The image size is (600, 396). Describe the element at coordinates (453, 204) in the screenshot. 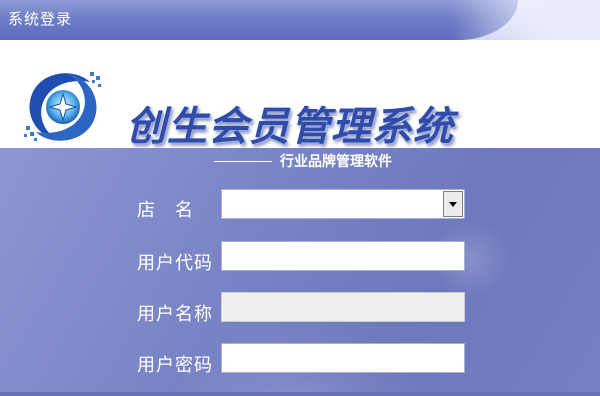

I see `chevron-down-icon` at that location.